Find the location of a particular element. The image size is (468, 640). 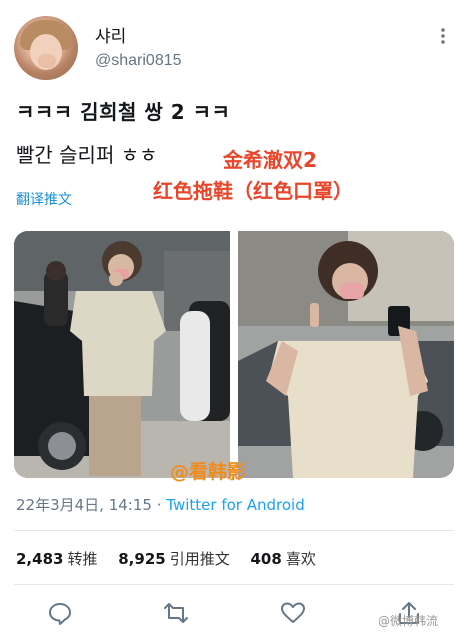

translate-tweet-link: 翻译推文 is located at coordinates (44, 199).